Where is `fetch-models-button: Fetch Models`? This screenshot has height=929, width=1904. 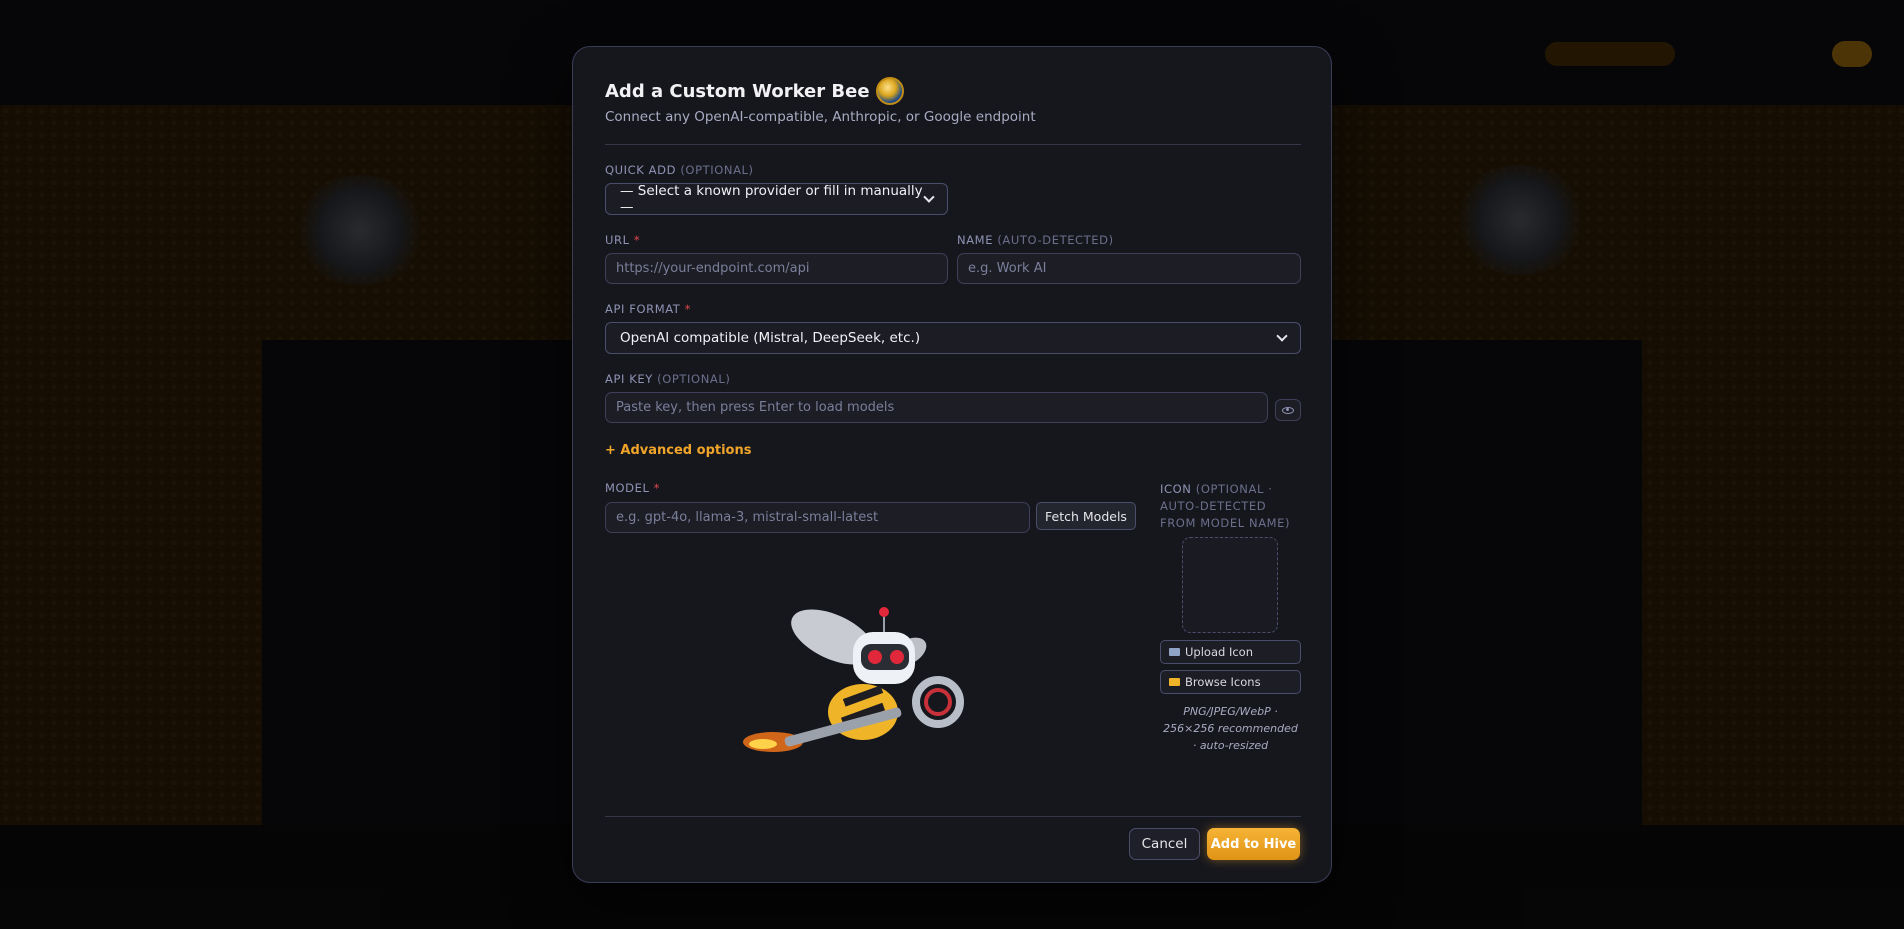
fetch-models-button: Fetch Models is located at coordinates (1086, 516).